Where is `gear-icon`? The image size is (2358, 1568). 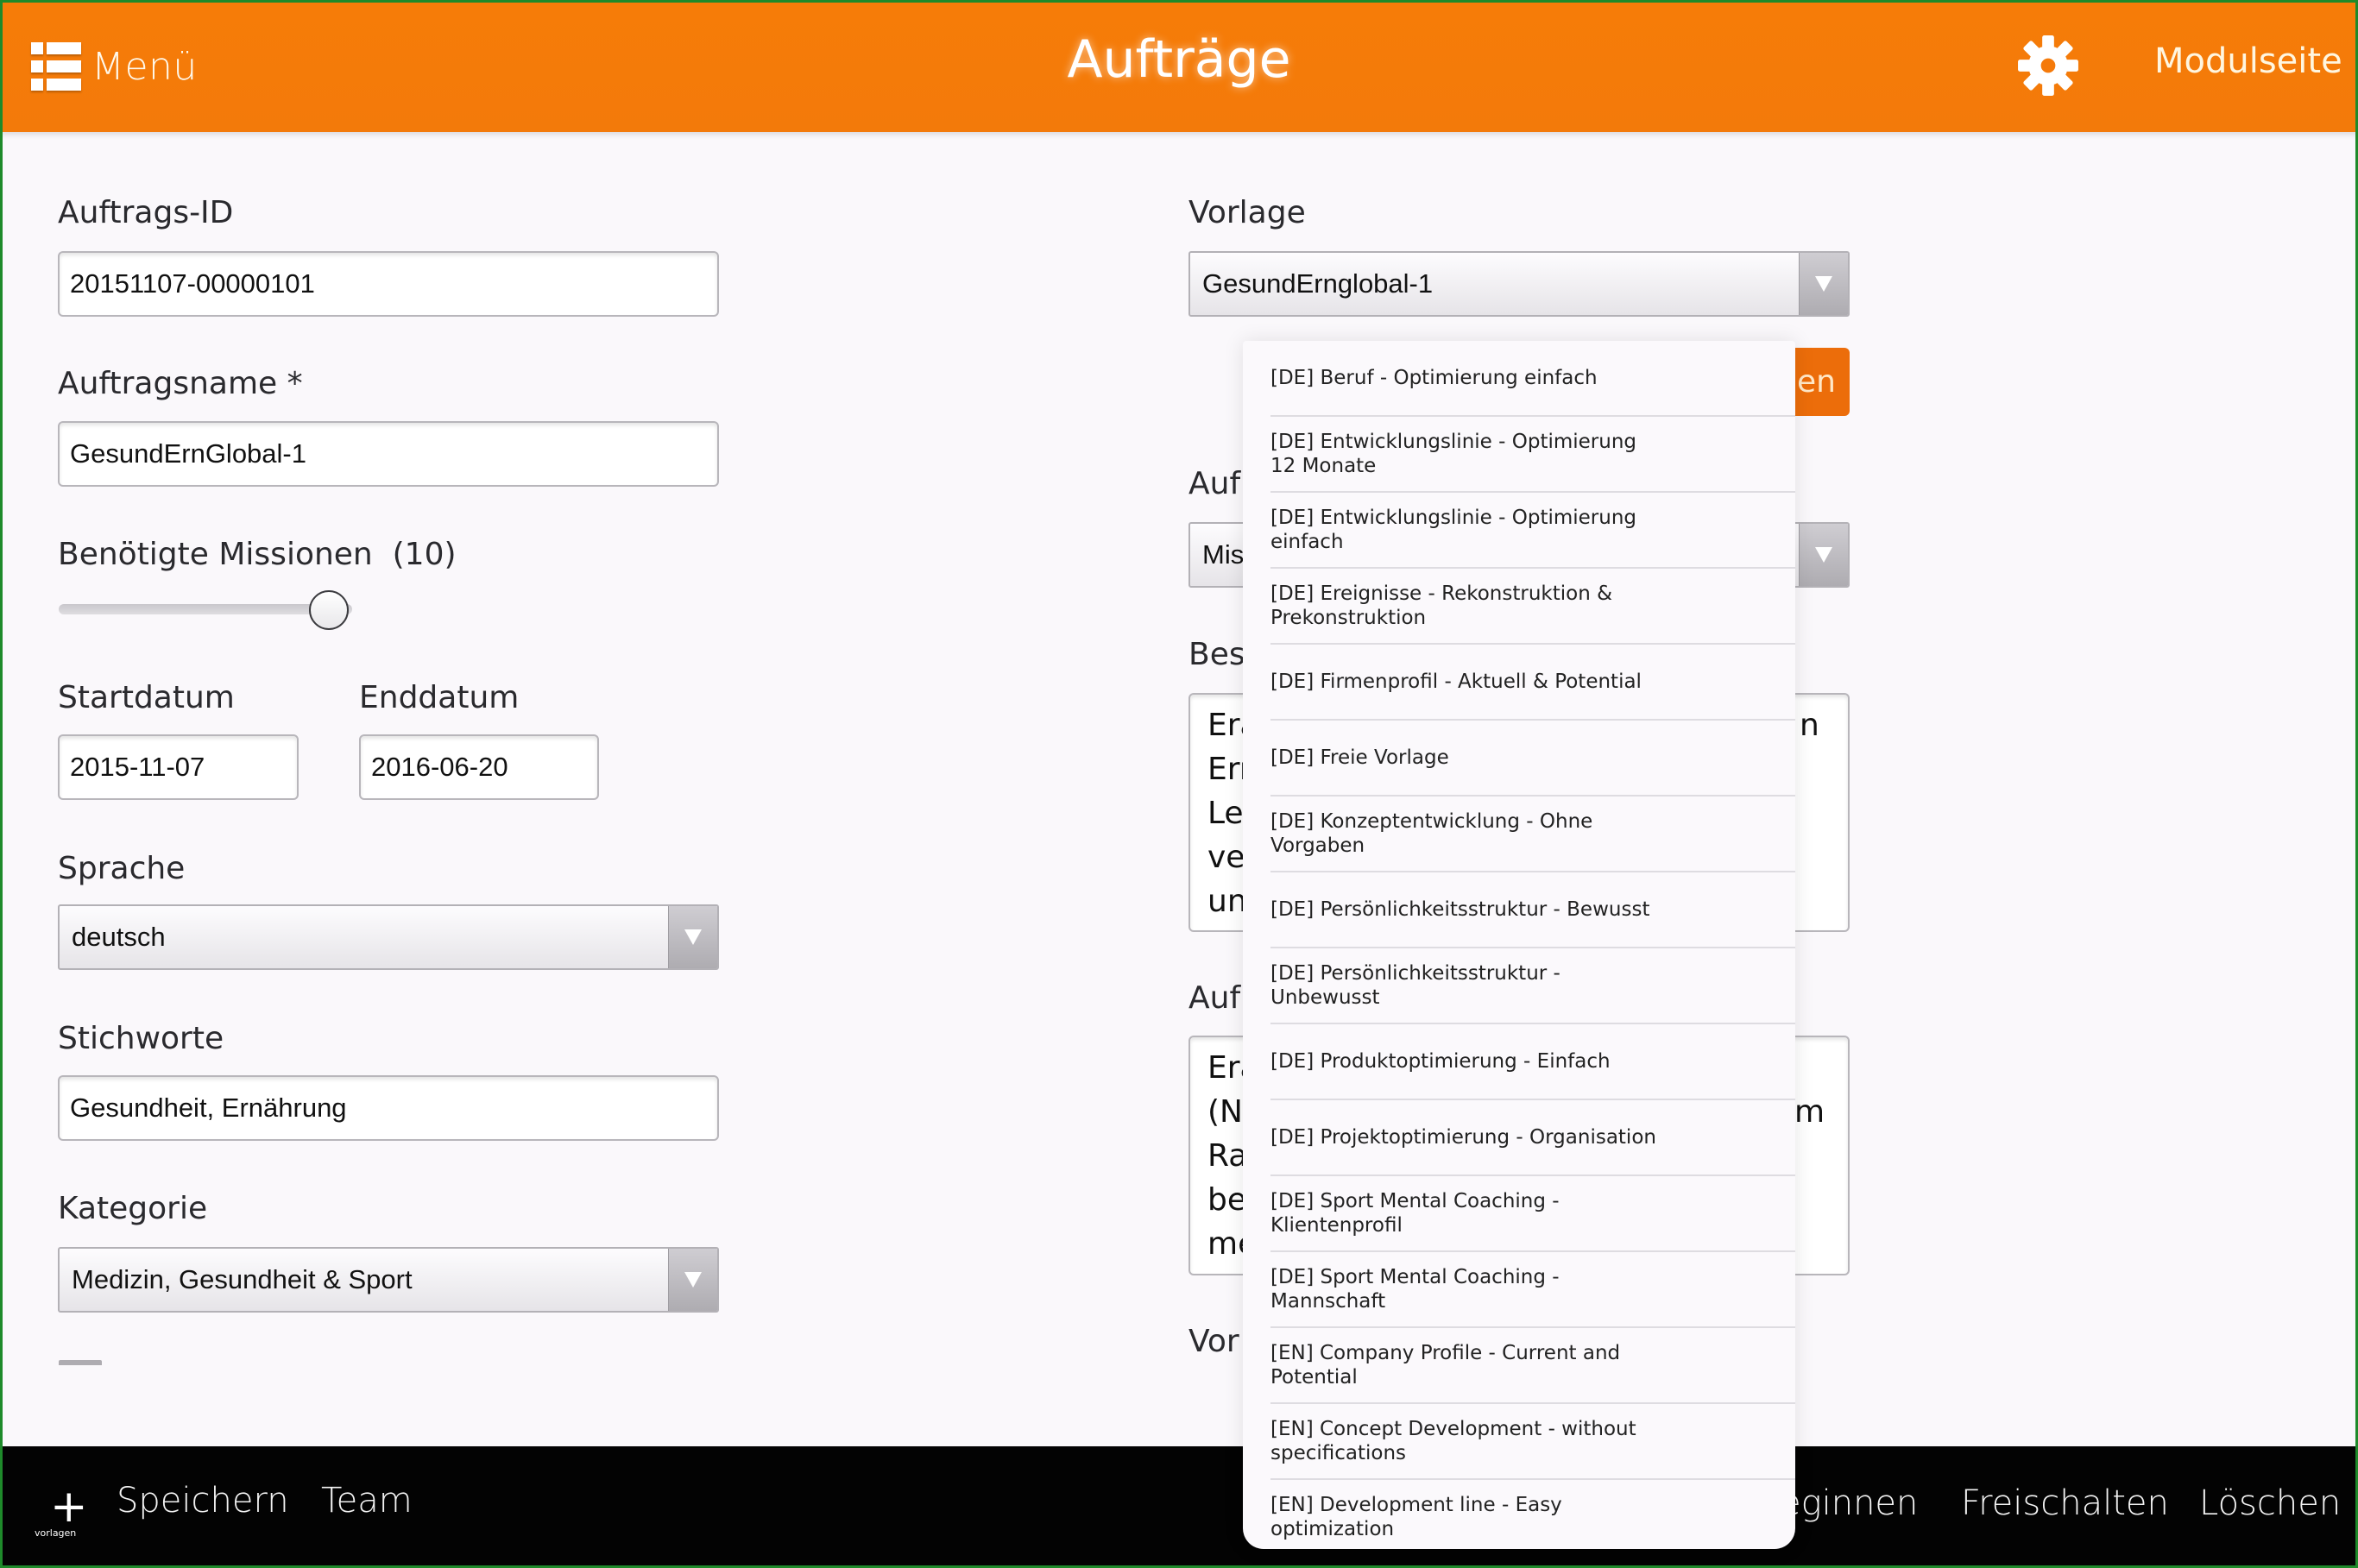 gear-icon is located at coordinates (2048, 65).